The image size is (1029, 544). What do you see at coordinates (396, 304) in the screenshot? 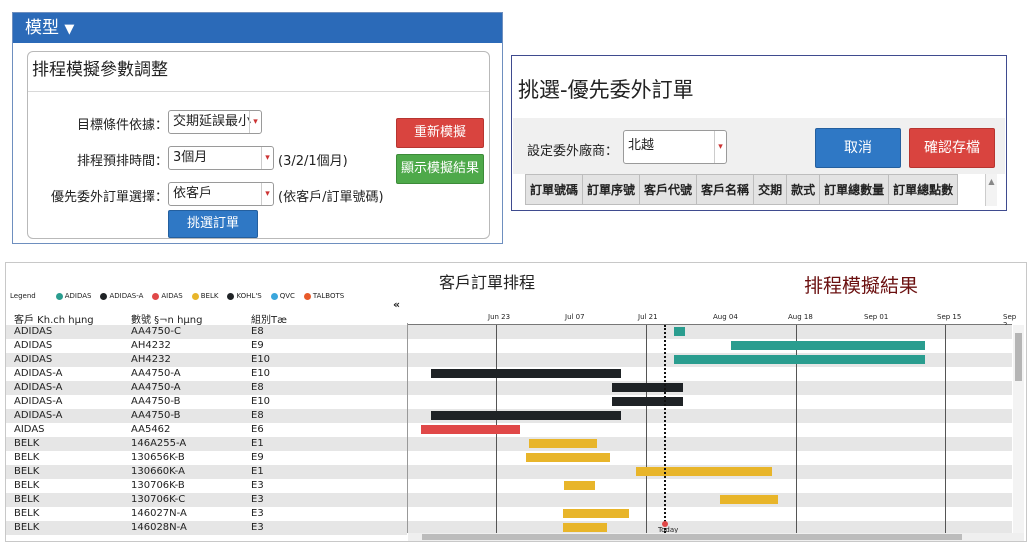
I see `collapse-panel-icon: «` at bounding box center [396, 304].